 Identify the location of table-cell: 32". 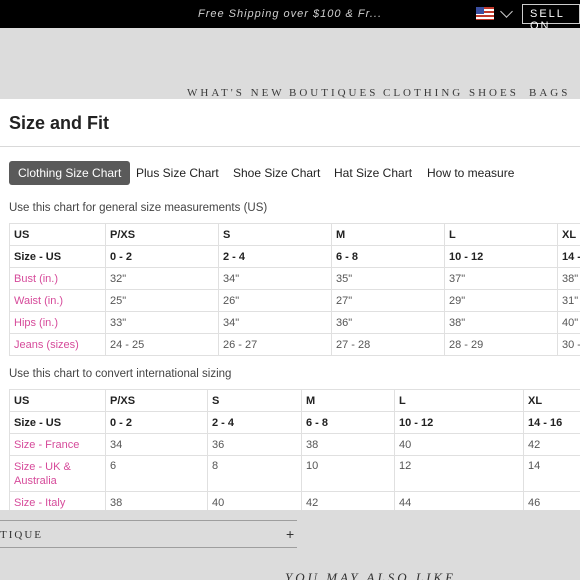
(162, 278).